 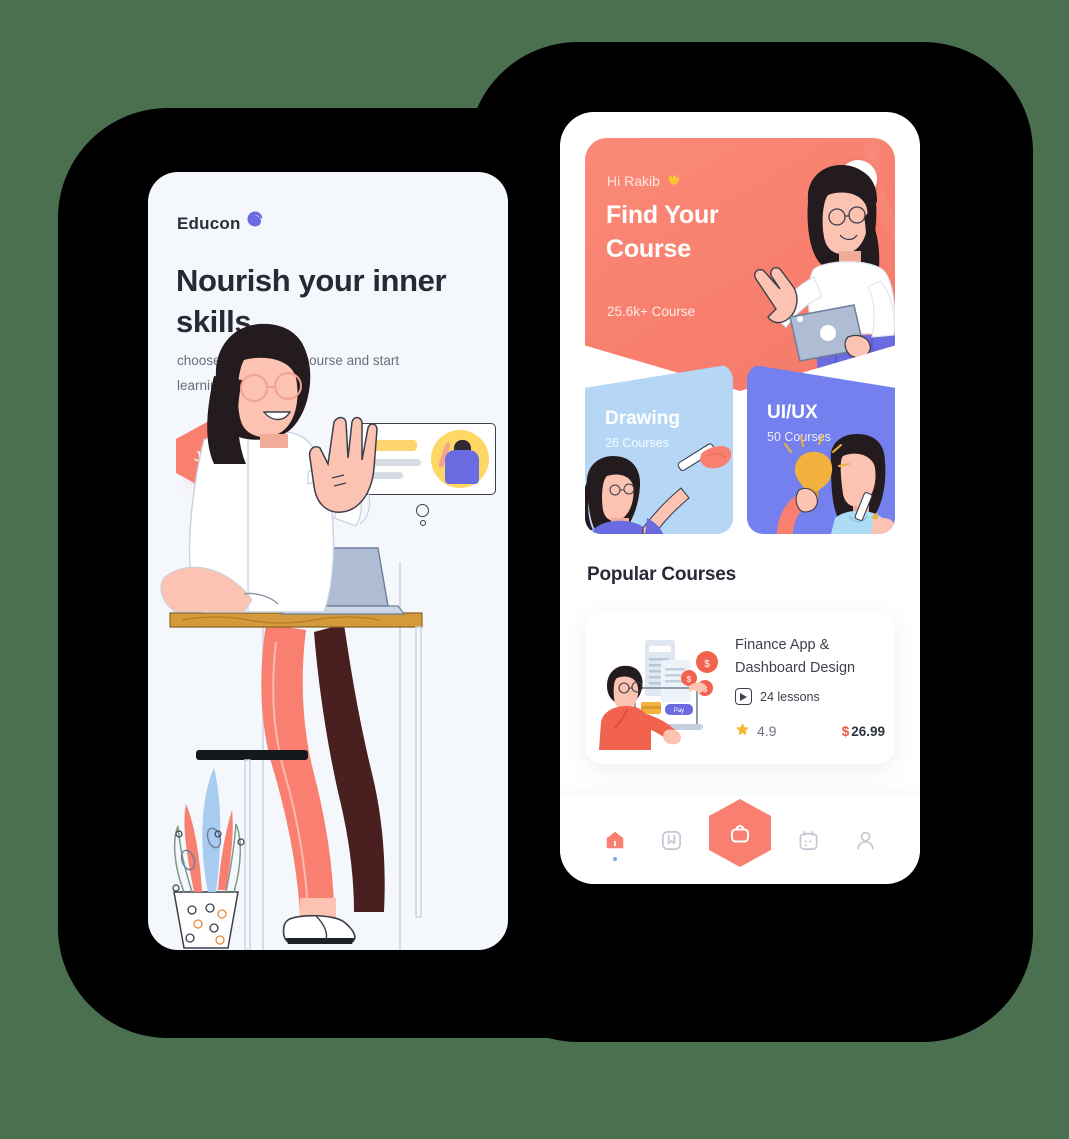 What do you see at coordinates (810, 731) in the screenshot?
I see `course-meta-row: 4.9 $26.99` at bounding box center [810, 731].